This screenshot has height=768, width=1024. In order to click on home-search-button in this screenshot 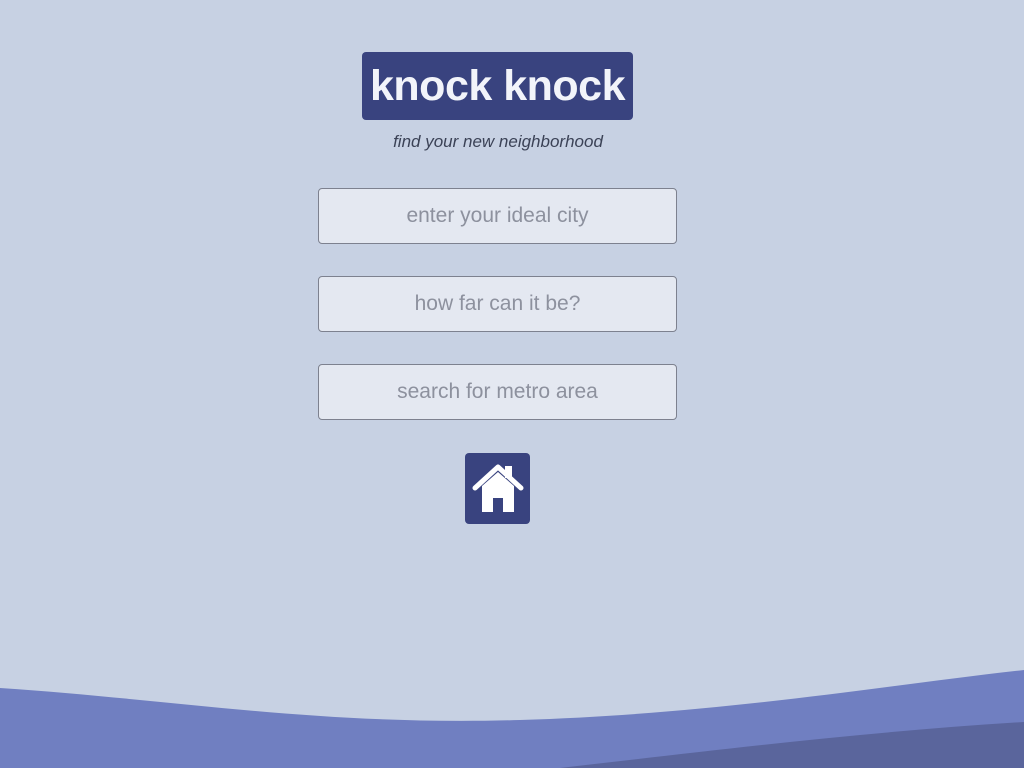, I will do `click(497, 488)`.